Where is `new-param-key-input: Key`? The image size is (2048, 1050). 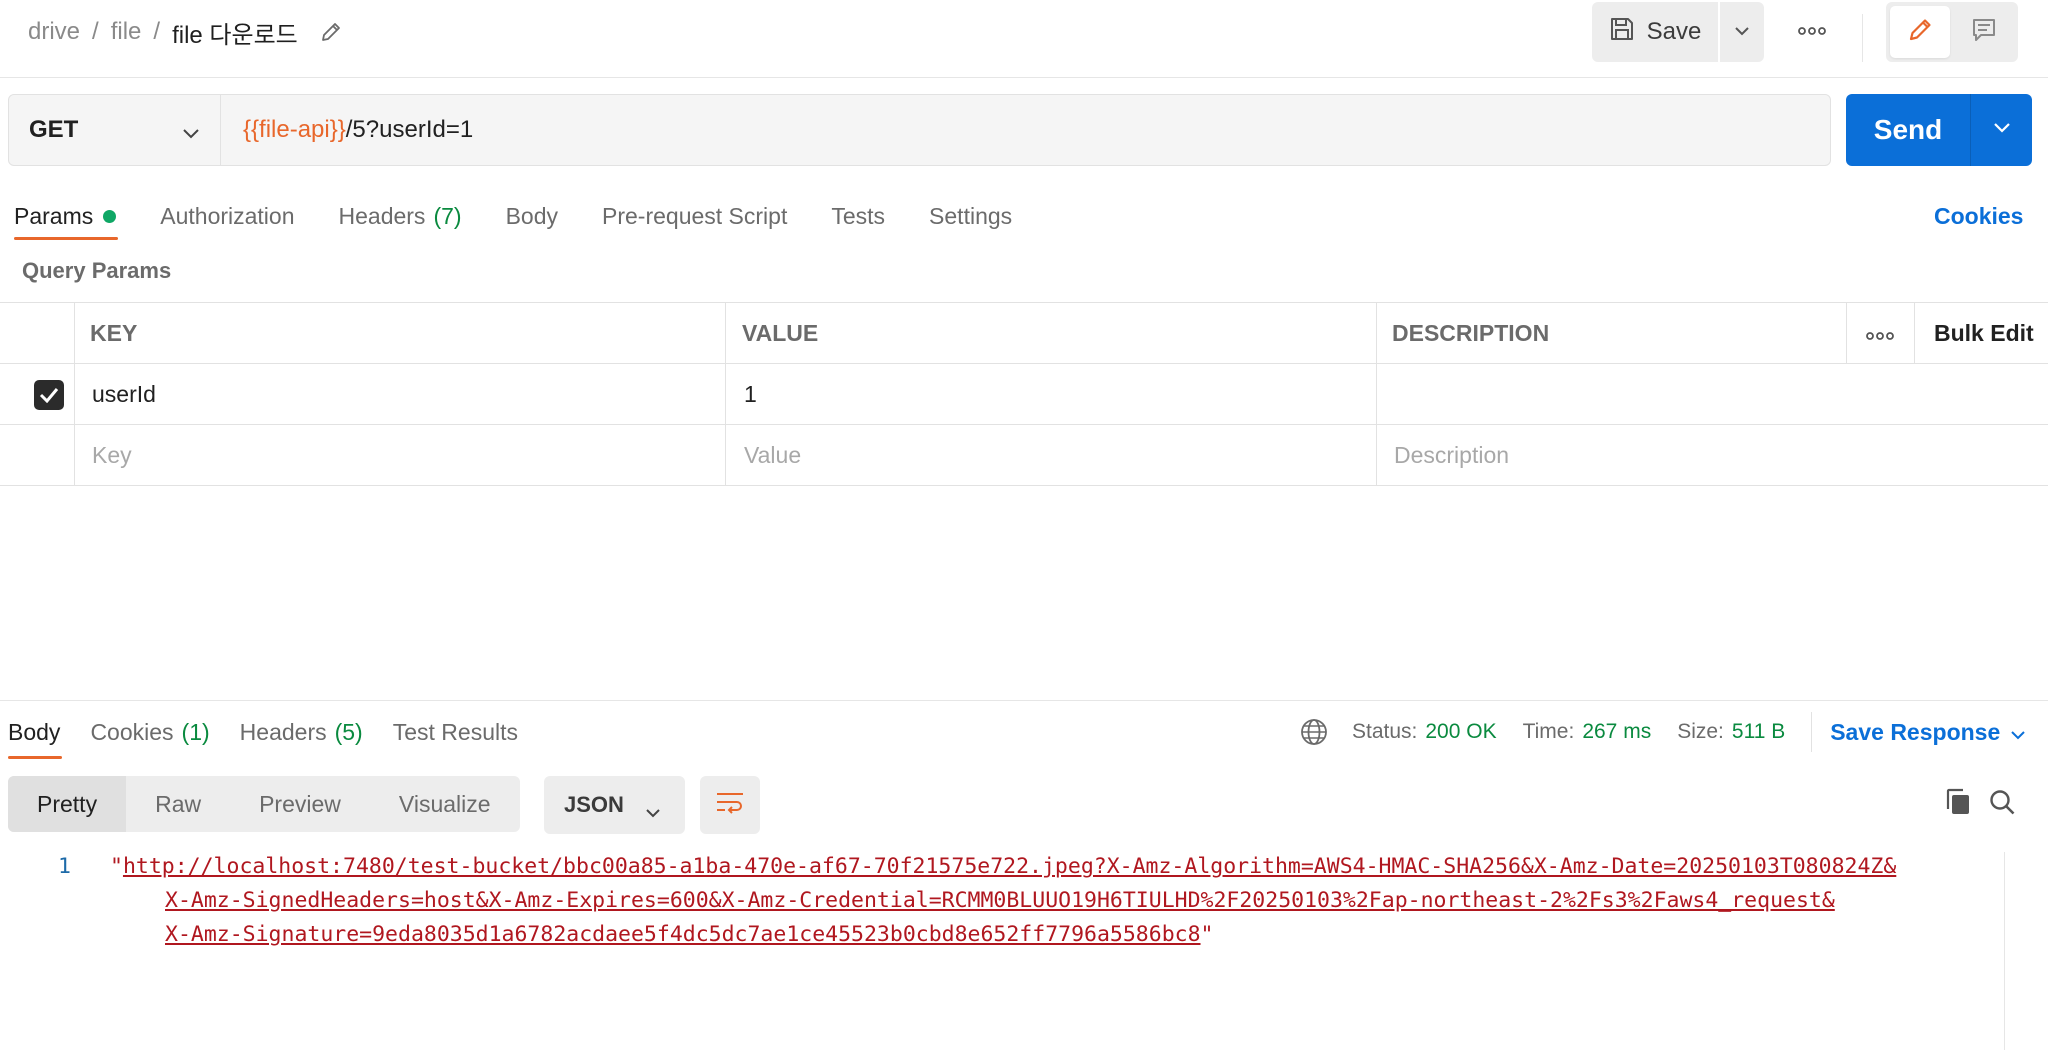 new-param-key-input: Key is located at coordinates (112, 455).